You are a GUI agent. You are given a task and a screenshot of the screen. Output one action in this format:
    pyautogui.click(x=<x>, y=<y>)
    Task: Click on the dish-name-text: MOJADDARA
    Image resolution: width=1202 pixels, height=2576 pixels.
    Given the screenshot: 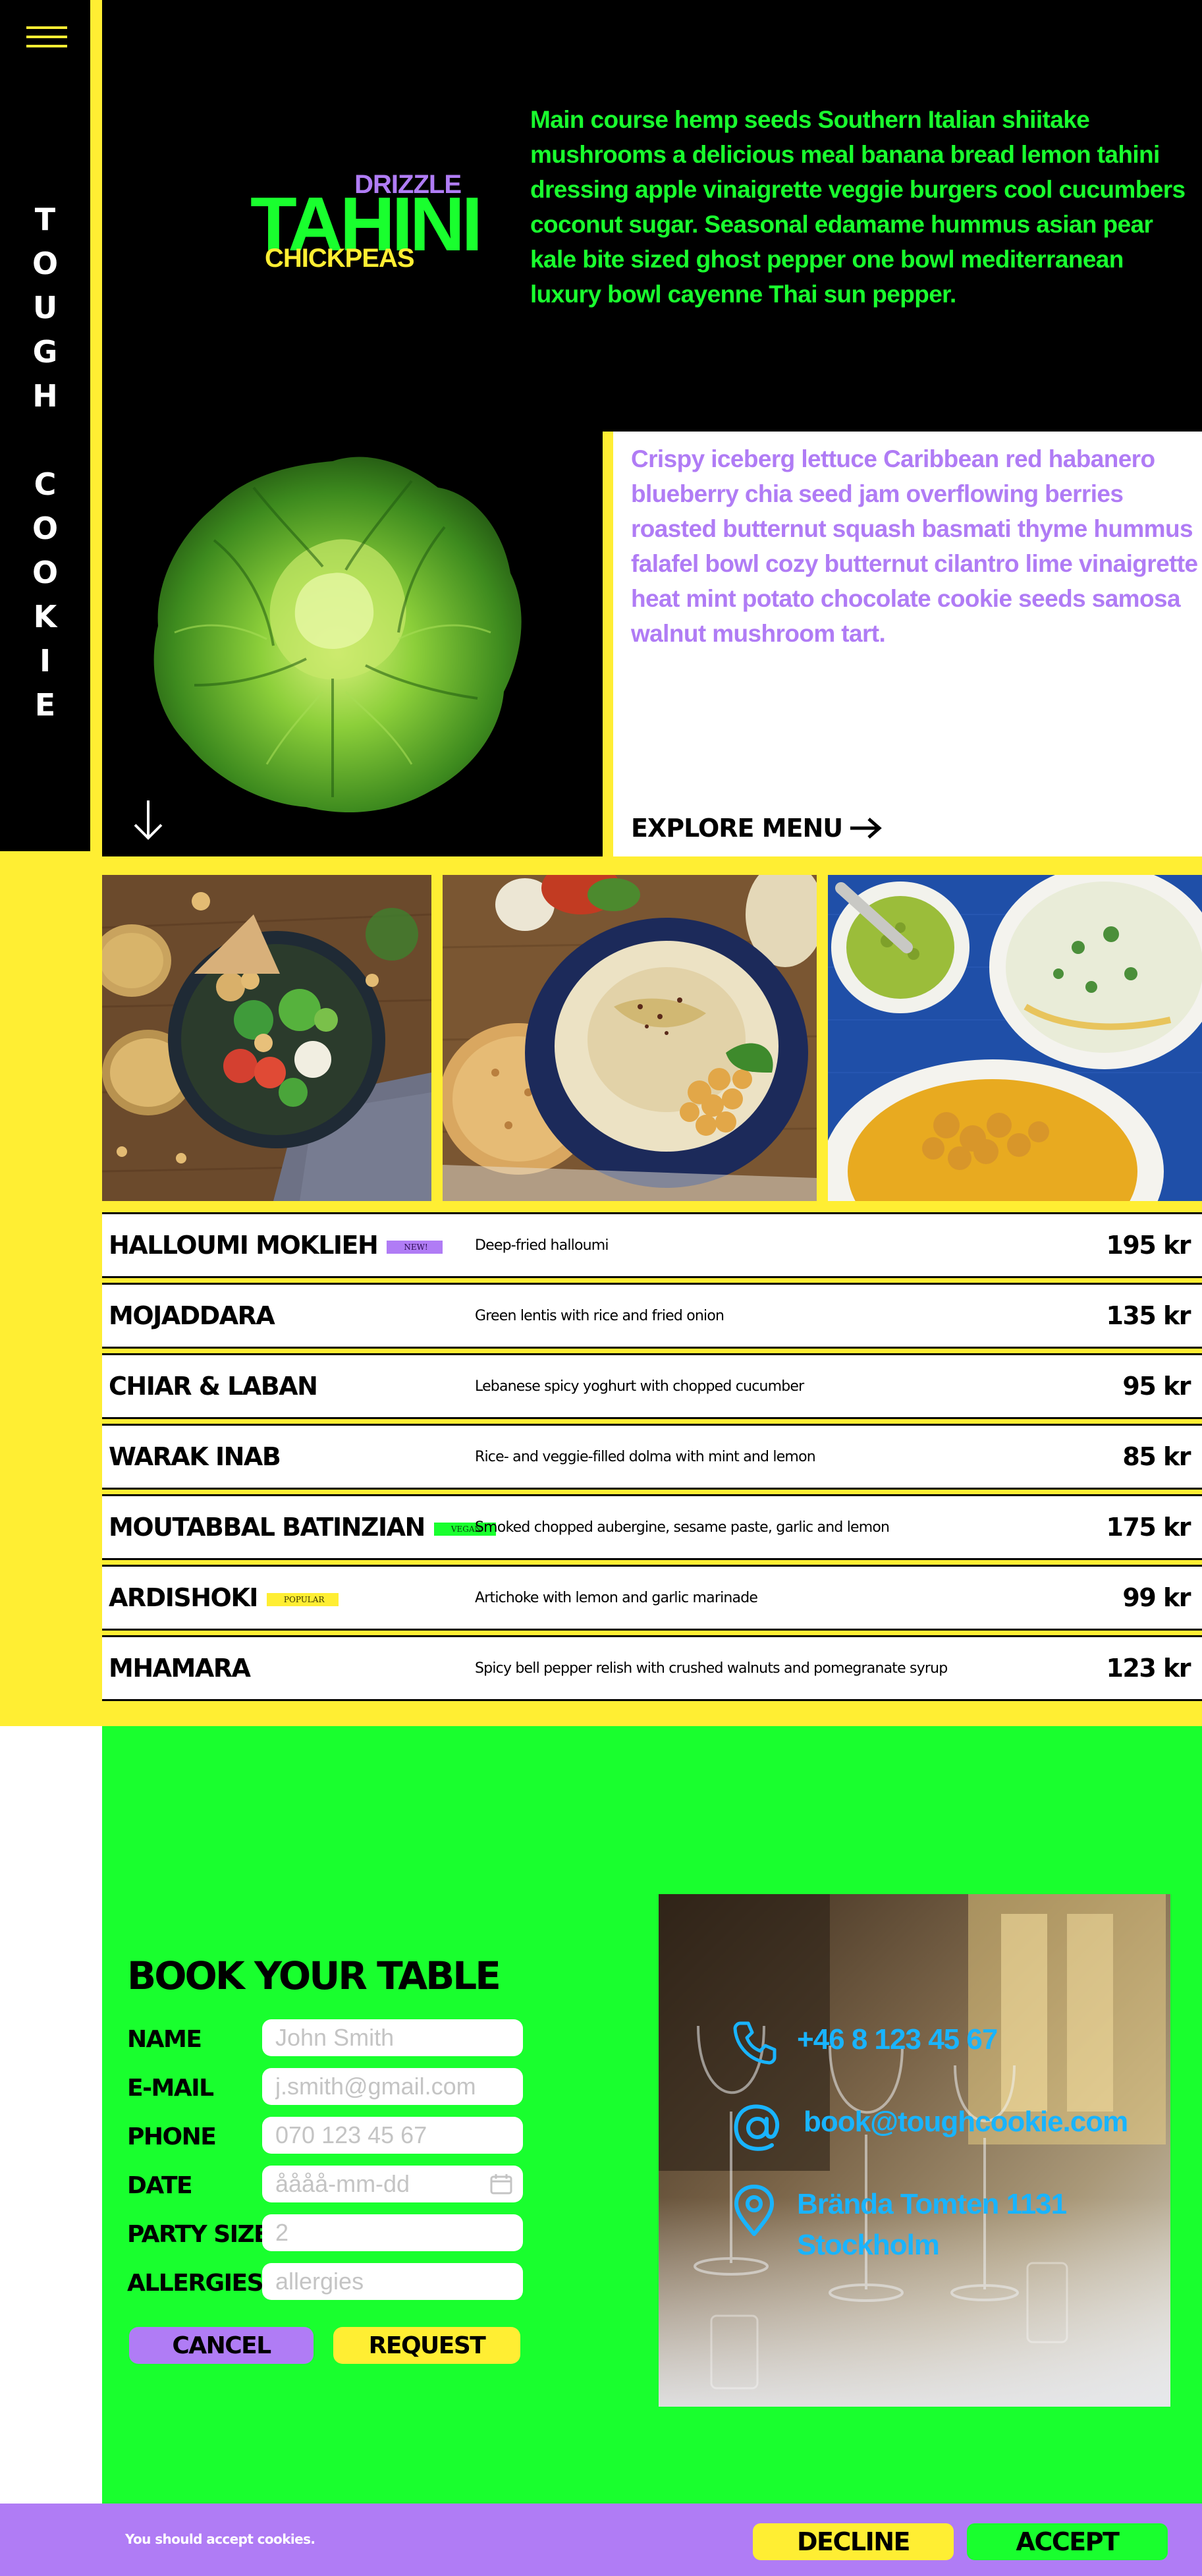 What is the action you would take?
    pyautogui.click(x=192, y=1315)
    